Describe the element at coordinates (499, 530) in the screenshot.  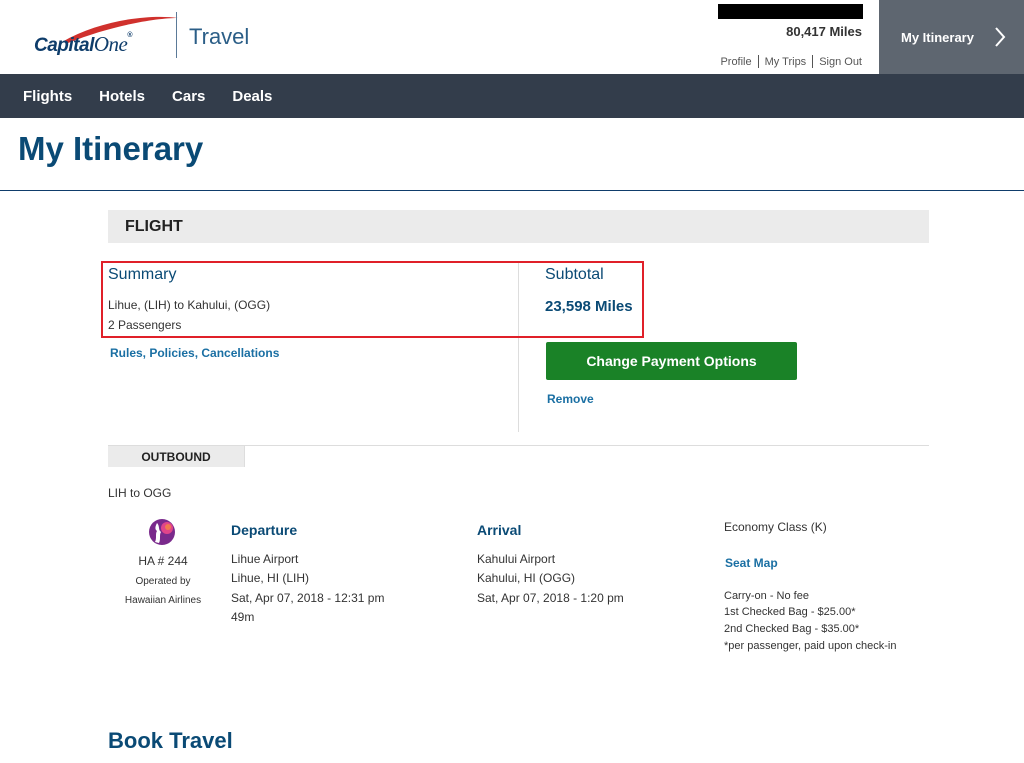
I see `arrival-title: Arrival` at that location.